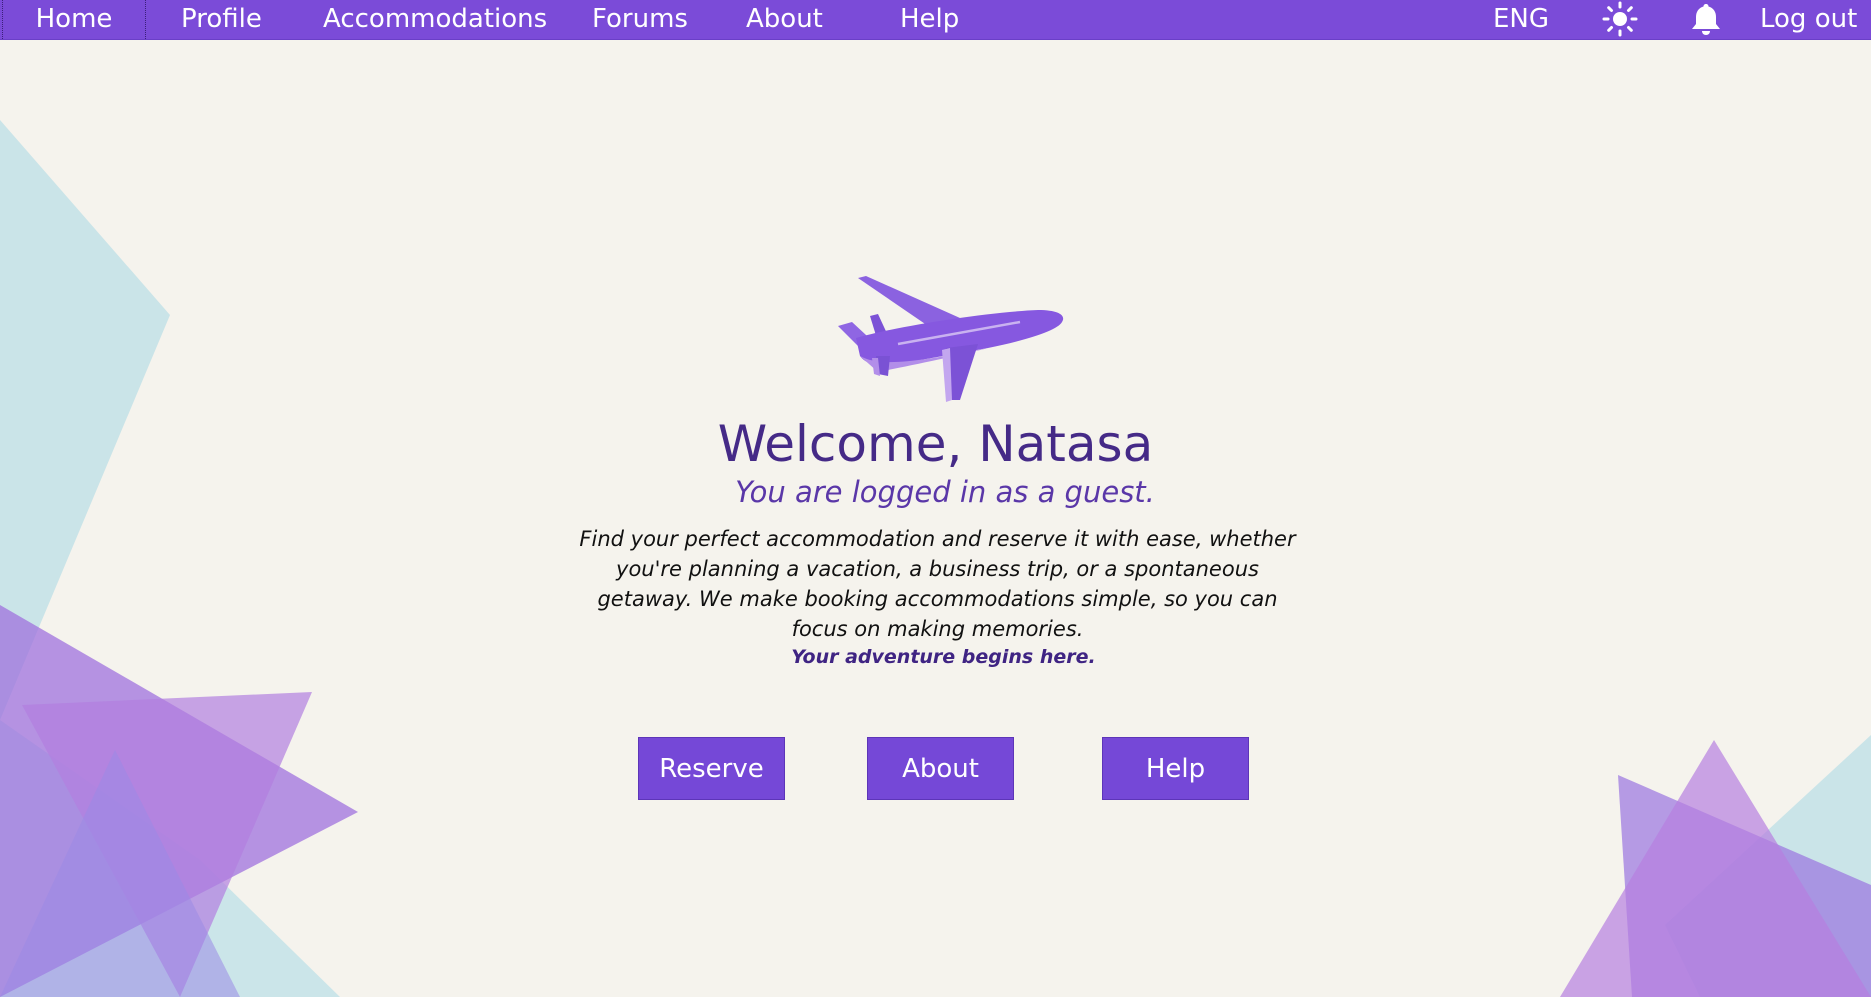  I want to click on nav-forums: Forums, so click(640, 19).